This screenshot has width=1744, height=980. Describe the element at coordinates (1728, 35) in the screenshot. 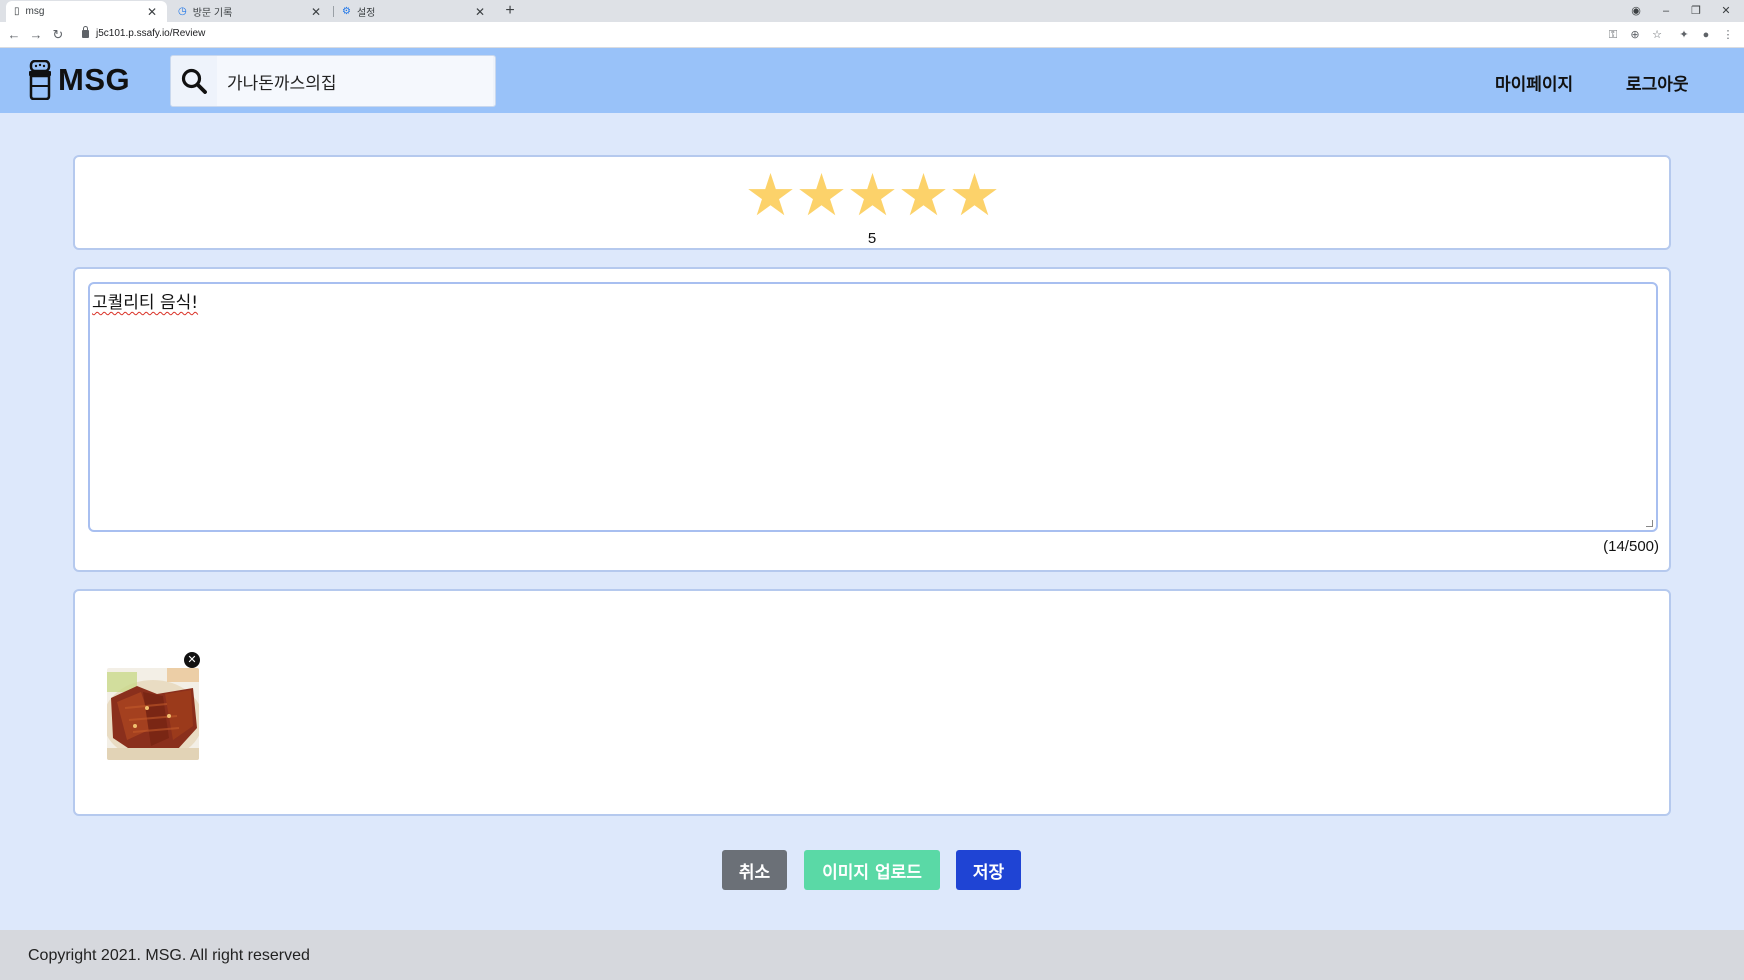

I see `kebab-menu-icon: ⋮` at that location.